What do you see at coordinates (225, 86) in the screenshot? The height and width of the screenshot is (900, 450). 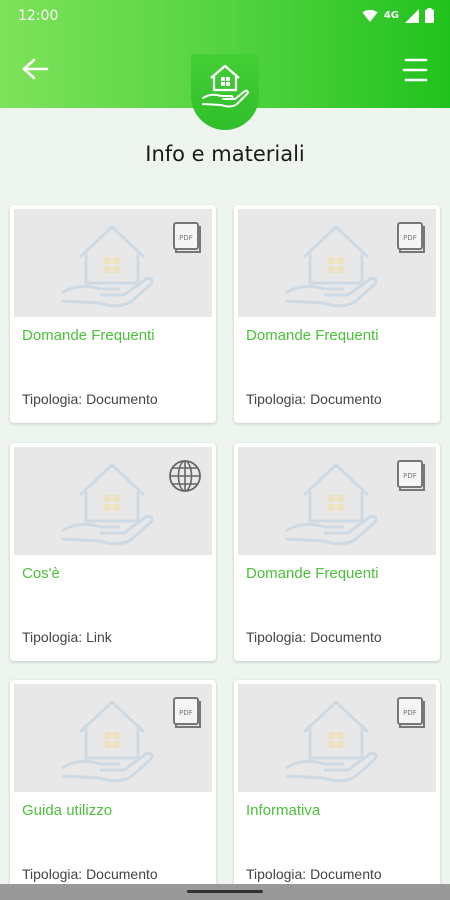 I see `house-hand-logo-icon` at bounding box center [225, 86].